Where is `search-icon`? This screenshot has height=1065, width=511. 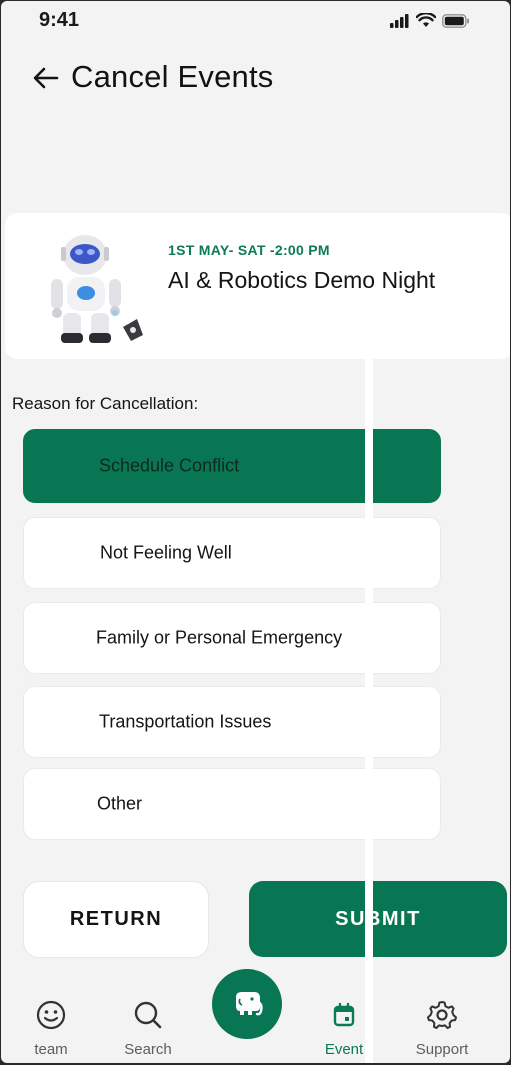 search-icon is located at coordinates (148, 1015).